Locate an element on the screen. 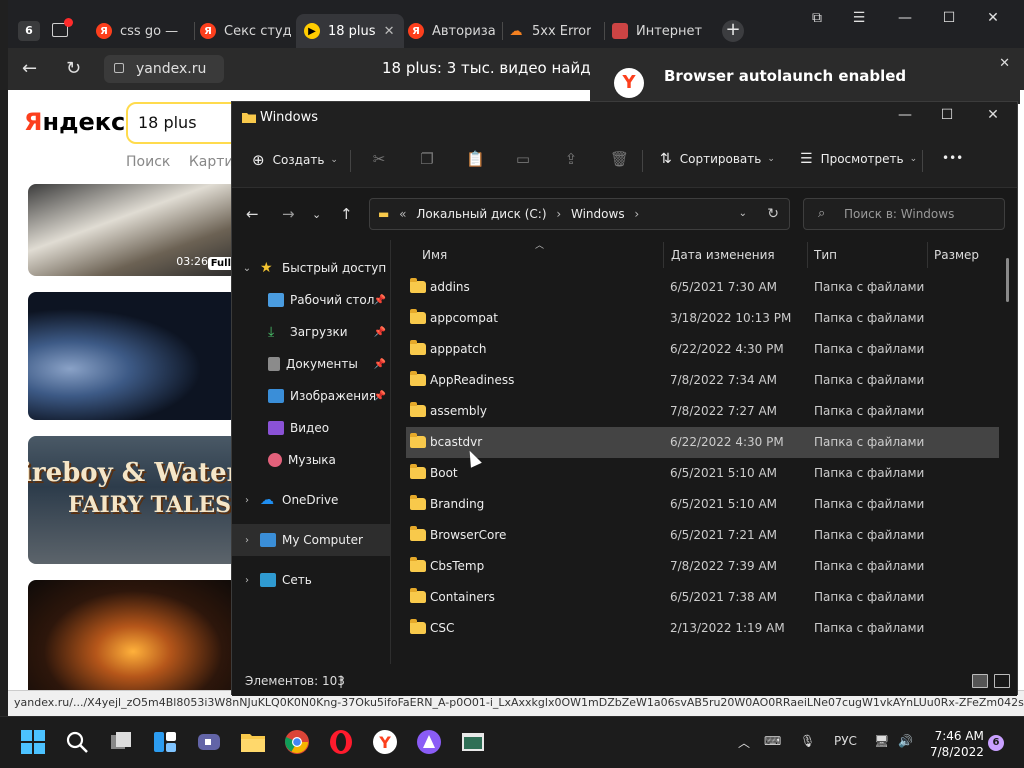 The width and height of the screenshot is (1024, 768). scrollbar is located at coordinates (1007, 280).